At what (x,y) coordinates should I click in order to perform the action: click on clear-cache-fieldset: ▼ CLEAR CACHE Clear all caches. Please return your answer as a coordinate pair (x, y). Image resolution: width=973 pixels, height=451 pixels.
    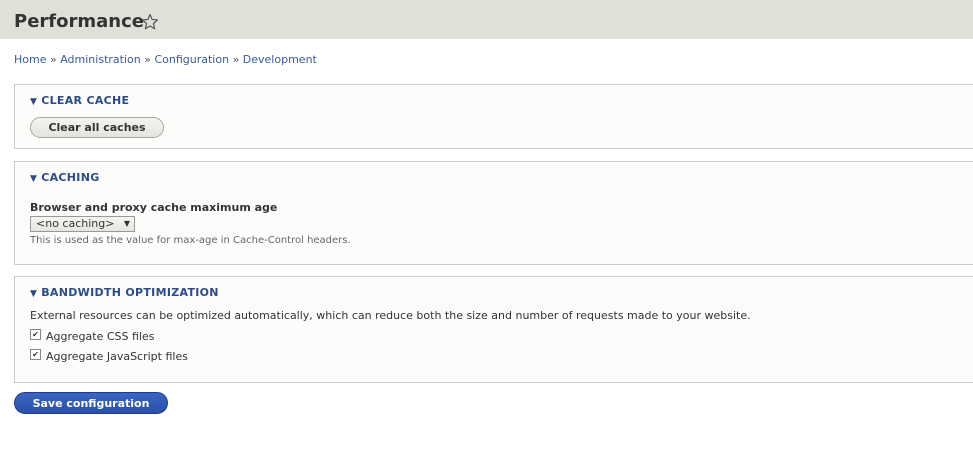
    Looking at the image, I should click on (493, 116).